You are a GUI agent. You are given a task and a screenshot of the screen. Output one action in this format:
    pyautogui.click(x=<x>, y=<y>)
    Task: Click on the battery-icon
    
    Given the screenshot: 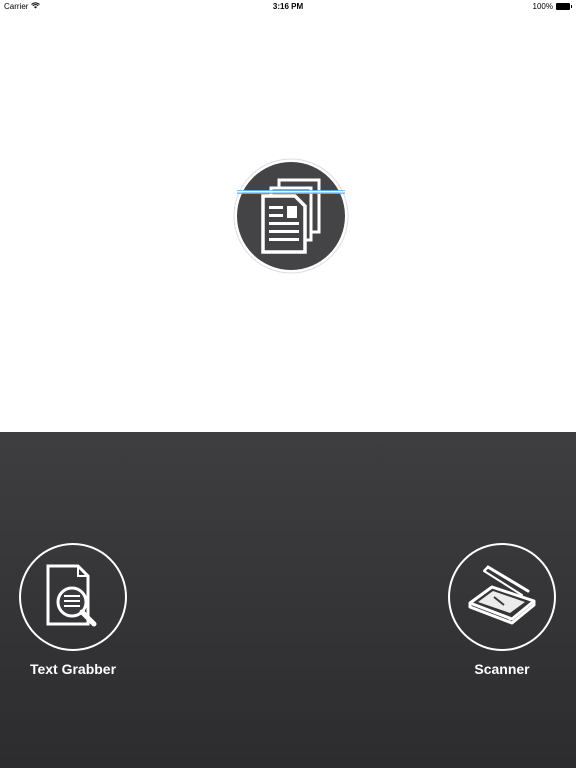 What is the action you would take?
    pyautogui.click(x=563, y=6)
    